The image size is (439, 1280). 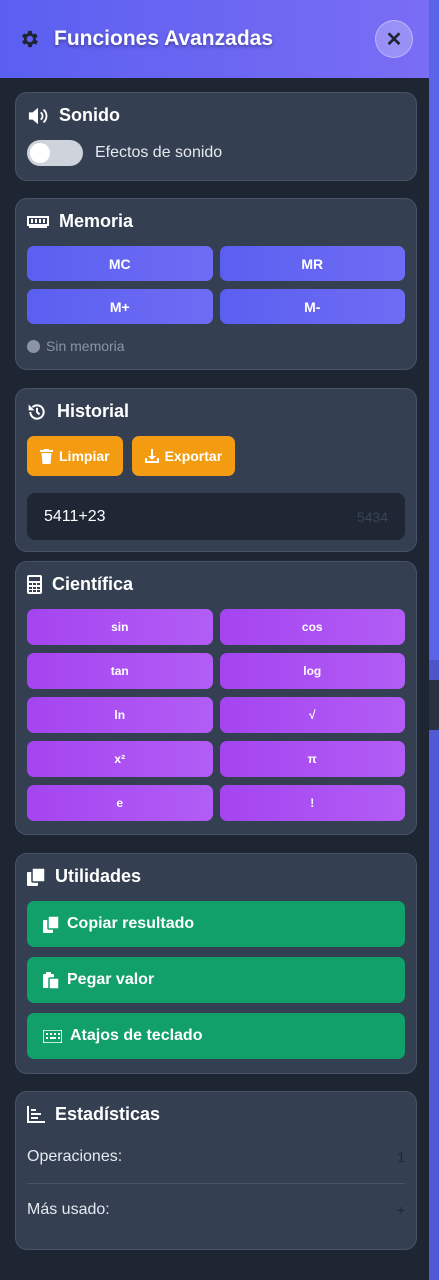 I want to click on calculator-icon, so click(x=34, y=584).